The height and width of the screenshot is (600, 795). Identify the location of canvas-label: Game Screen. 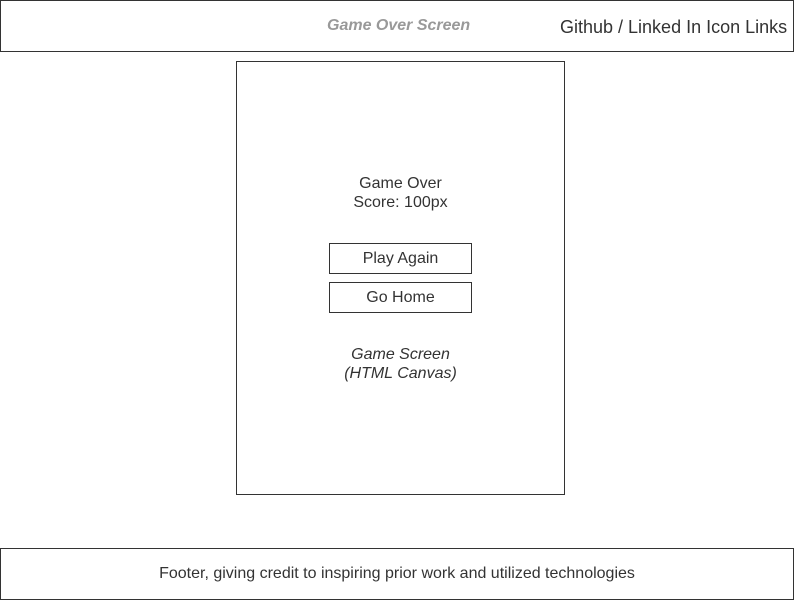
(400, 354).